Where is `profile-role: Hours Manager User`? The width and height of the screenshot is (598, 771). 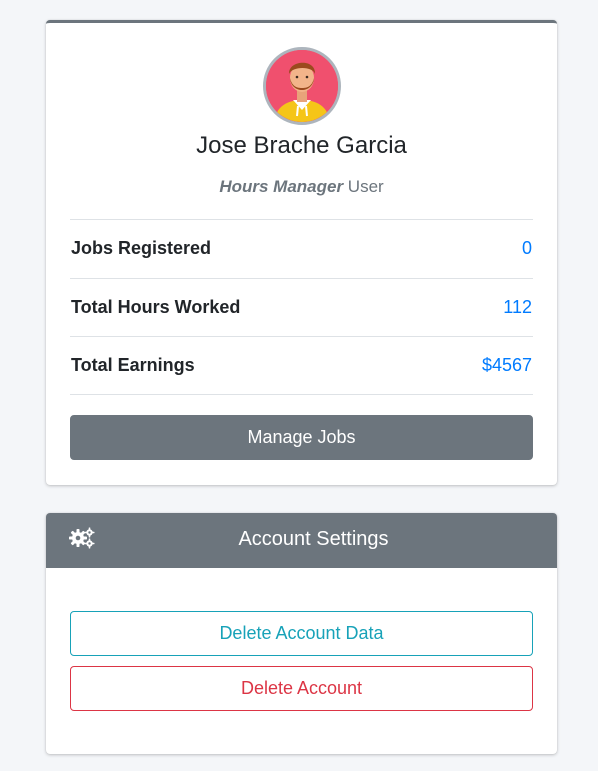
profile-role: Hours Manager User is located at coordinates (301, 187).